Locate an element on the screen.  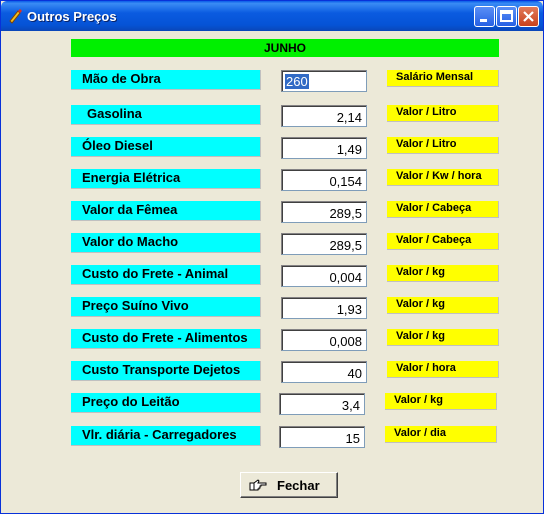
value-input: 1,49 is located at coordinates (324, 148).